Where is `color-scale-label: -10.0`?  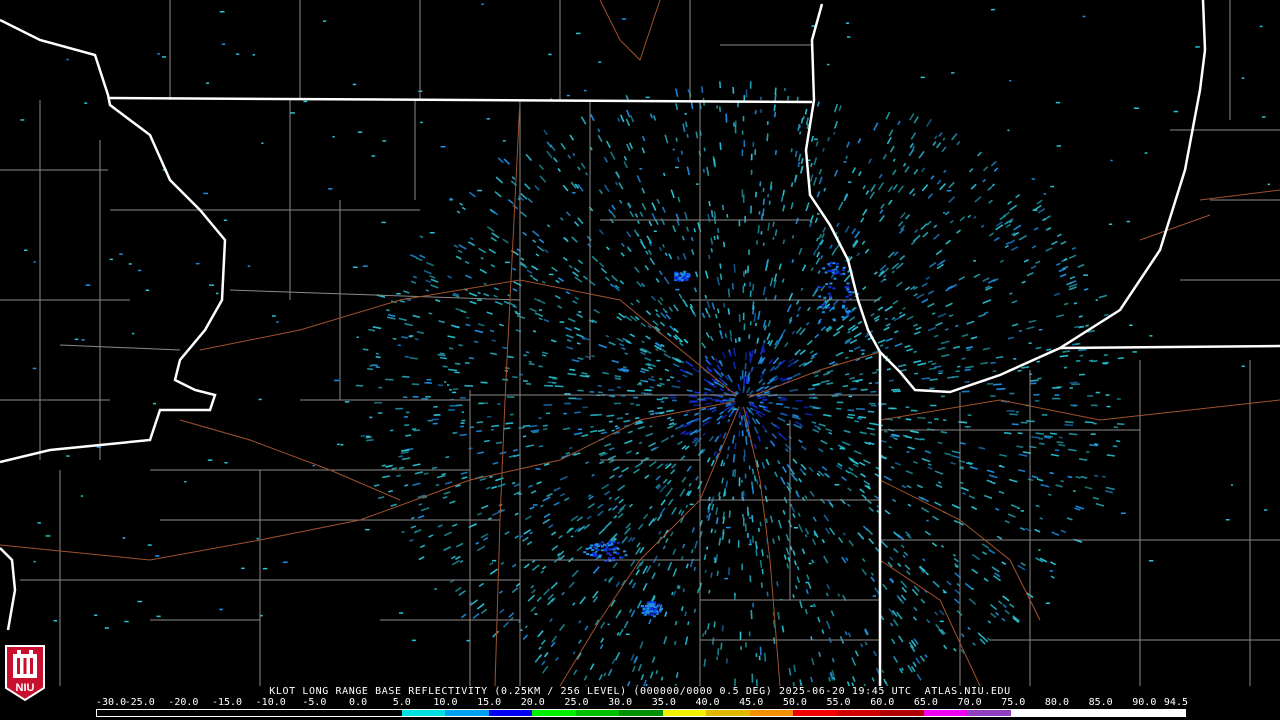 color-scale-label: -10.0 is located at coordinates (270, 702).